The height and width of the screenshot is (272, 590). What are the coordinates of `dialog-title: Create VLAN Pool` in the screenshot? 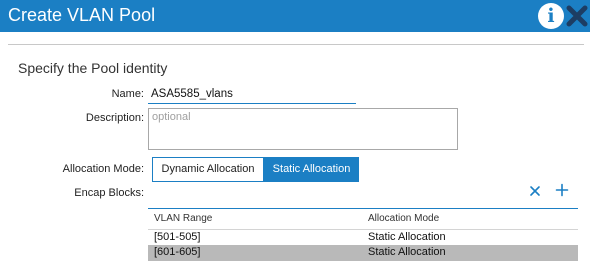 It's located at (82, 15).